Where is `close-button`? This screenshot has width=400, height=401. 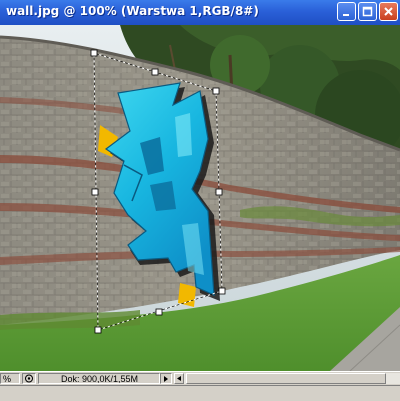 close-button is located at coordinates (388, 11).